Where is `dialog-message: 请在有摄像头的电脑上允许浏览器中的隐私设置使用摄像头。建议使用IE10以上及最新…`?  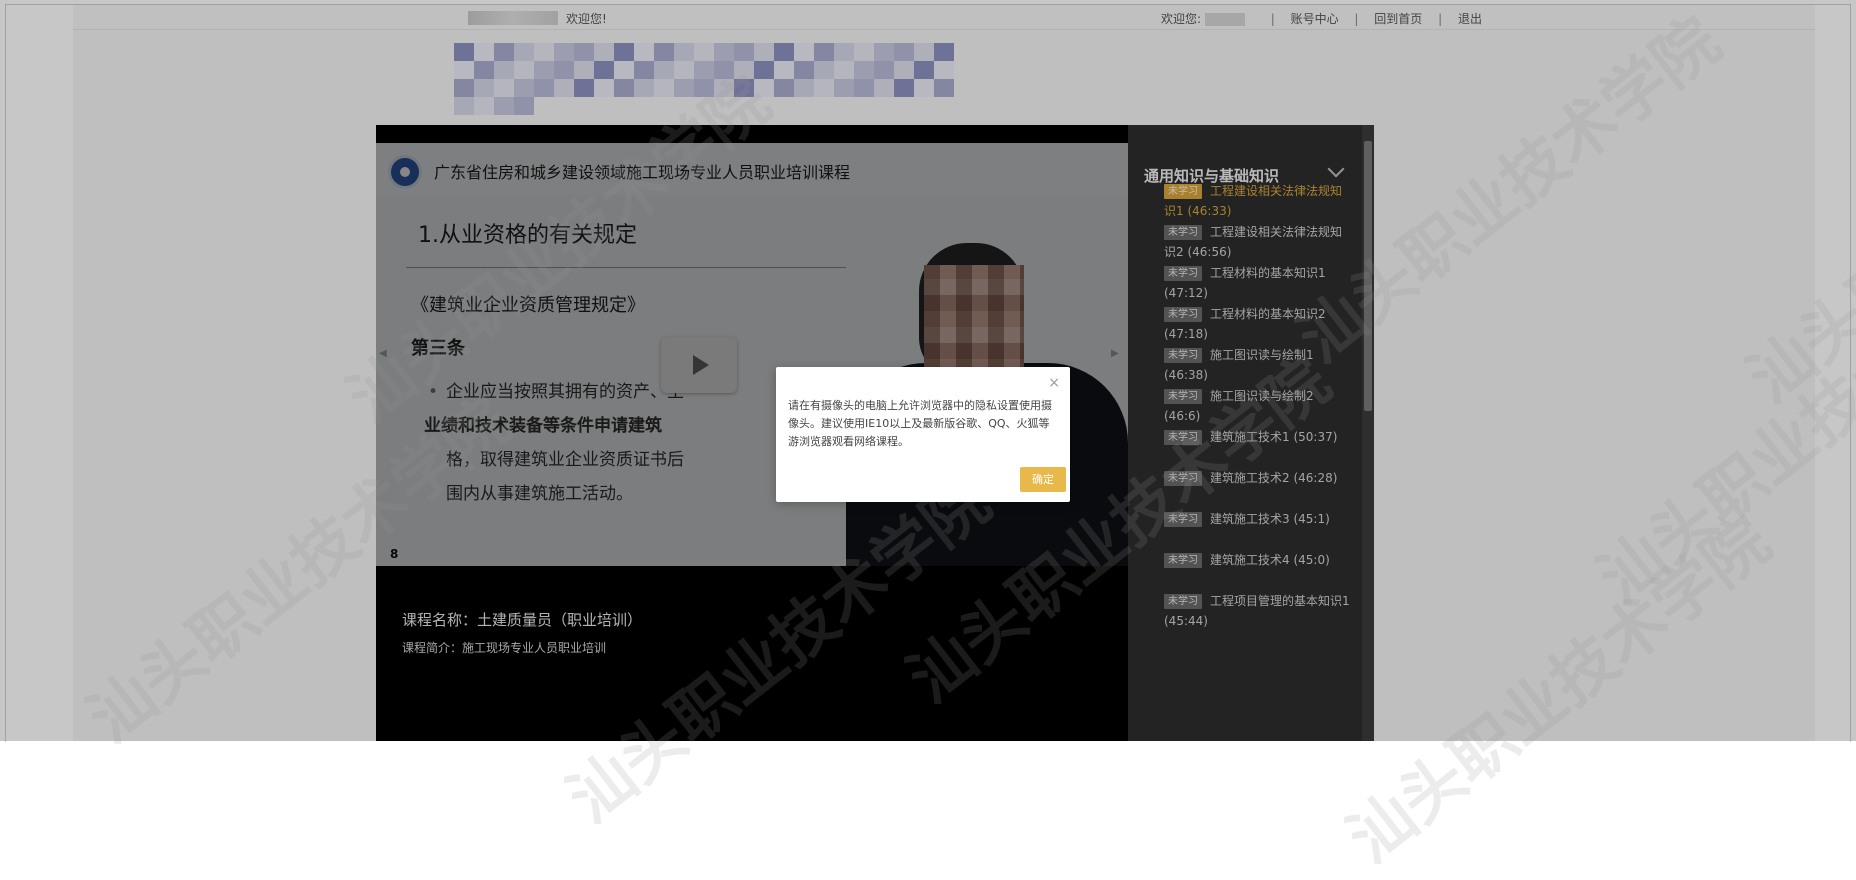 dialog-message: 请在有摄像头的电脑上允许浏览器中的隐私设置使用摄像头。建议使用IE10以上及最新… is located at coordinates (920, 423).